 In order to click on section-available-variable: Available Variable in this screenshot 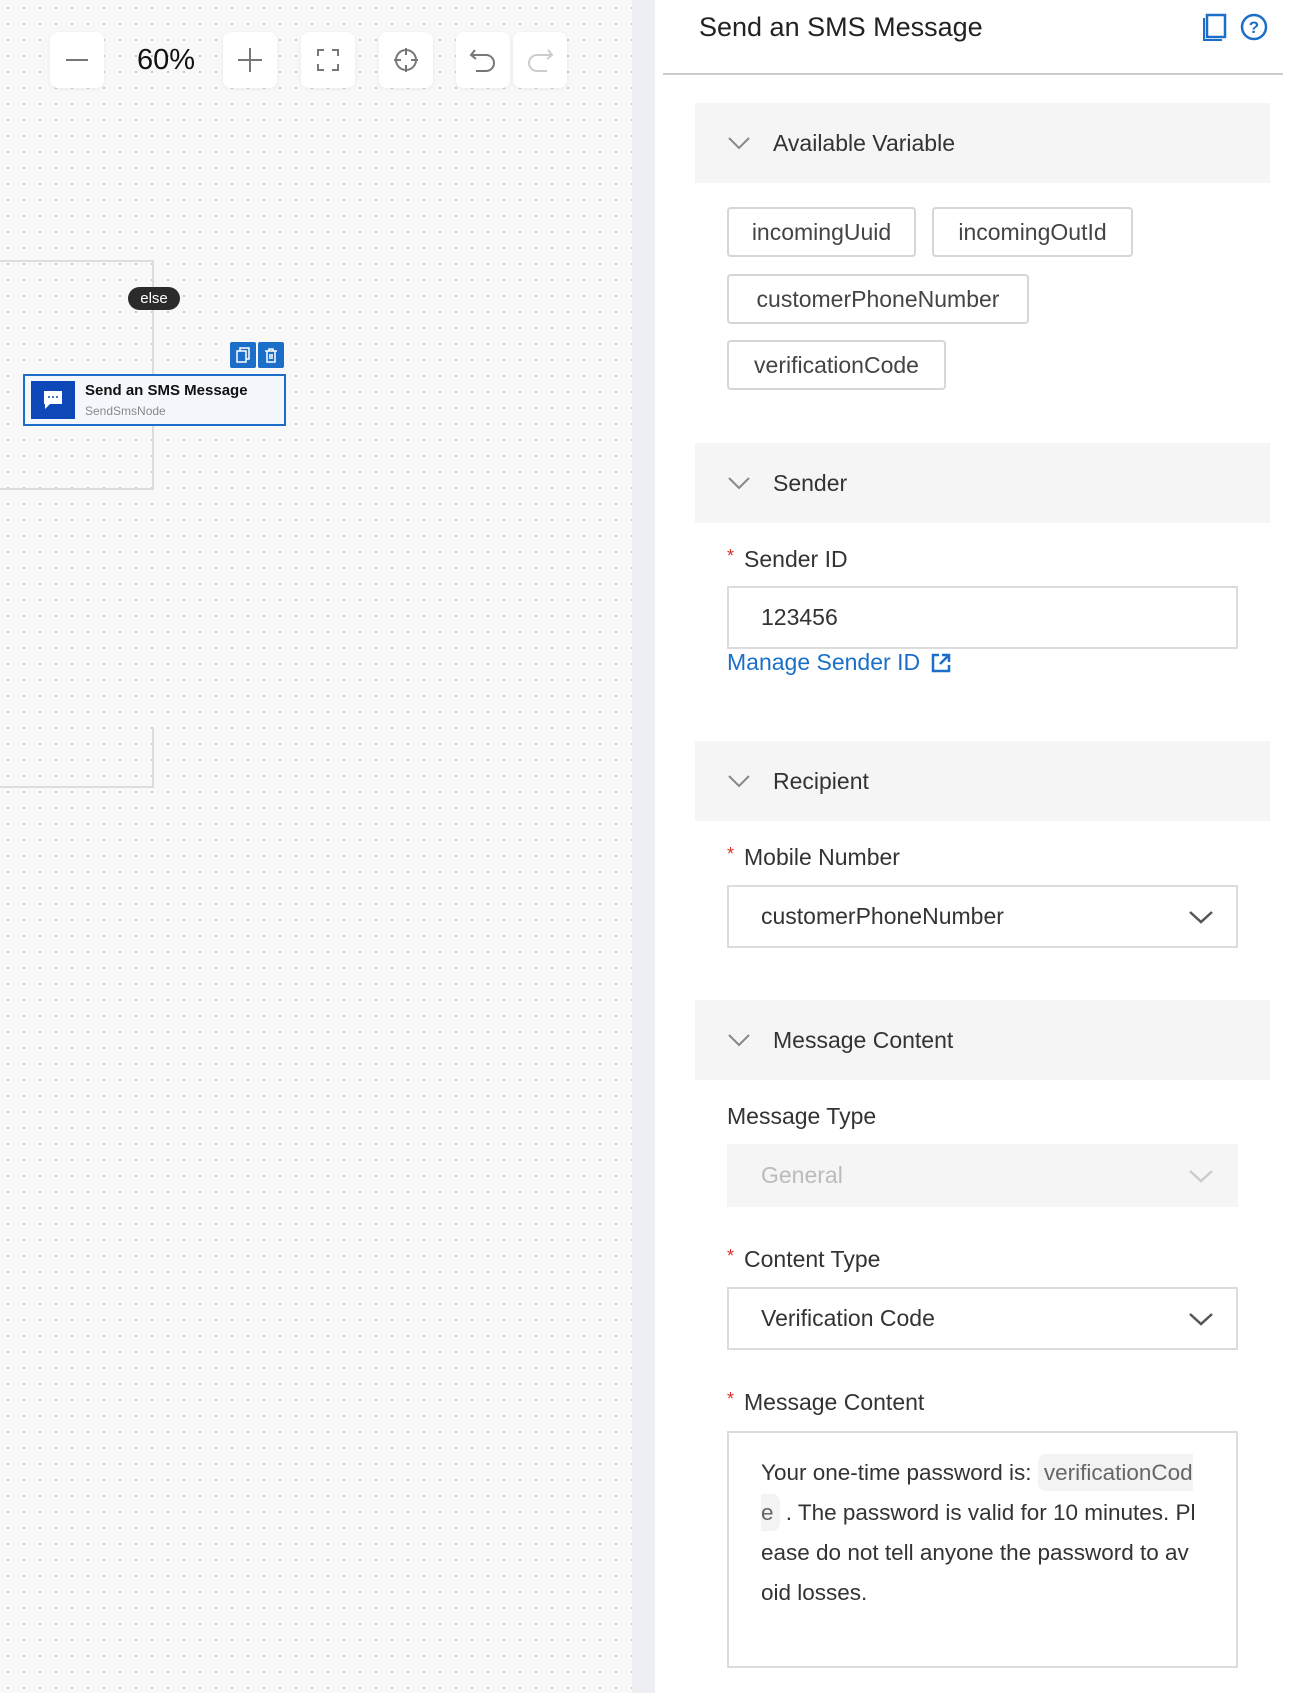, I will do `click(982, 143)`.